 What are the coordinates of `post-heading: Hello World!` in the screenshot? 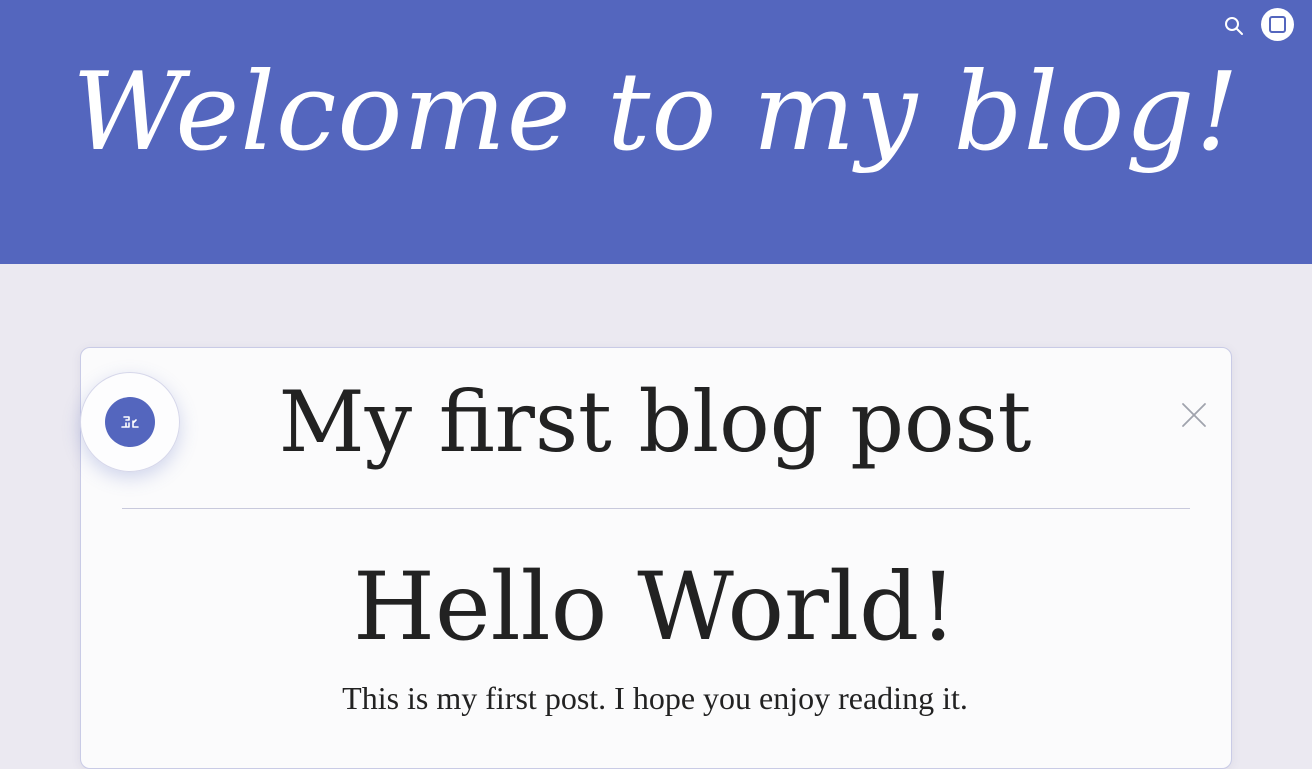 It's located at (655, 607).